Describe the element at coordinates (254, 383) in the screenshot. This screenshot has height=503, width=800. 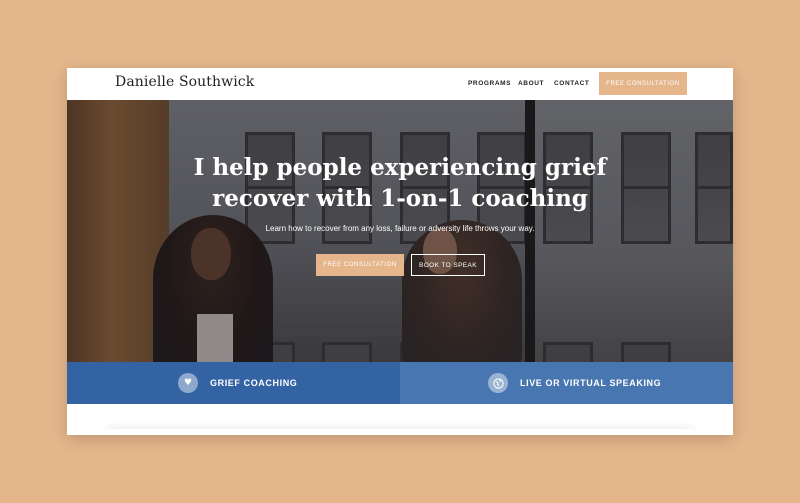
I see `grief-coaching-label: GRIEF COACHING` at that location.